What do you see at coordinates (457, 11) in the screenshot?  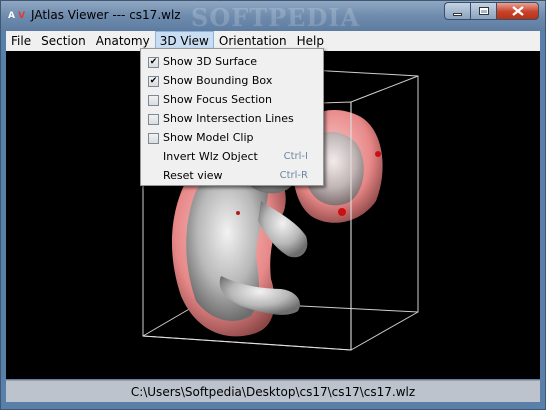 I see `minimize-button` at bounding box center [457, 11].